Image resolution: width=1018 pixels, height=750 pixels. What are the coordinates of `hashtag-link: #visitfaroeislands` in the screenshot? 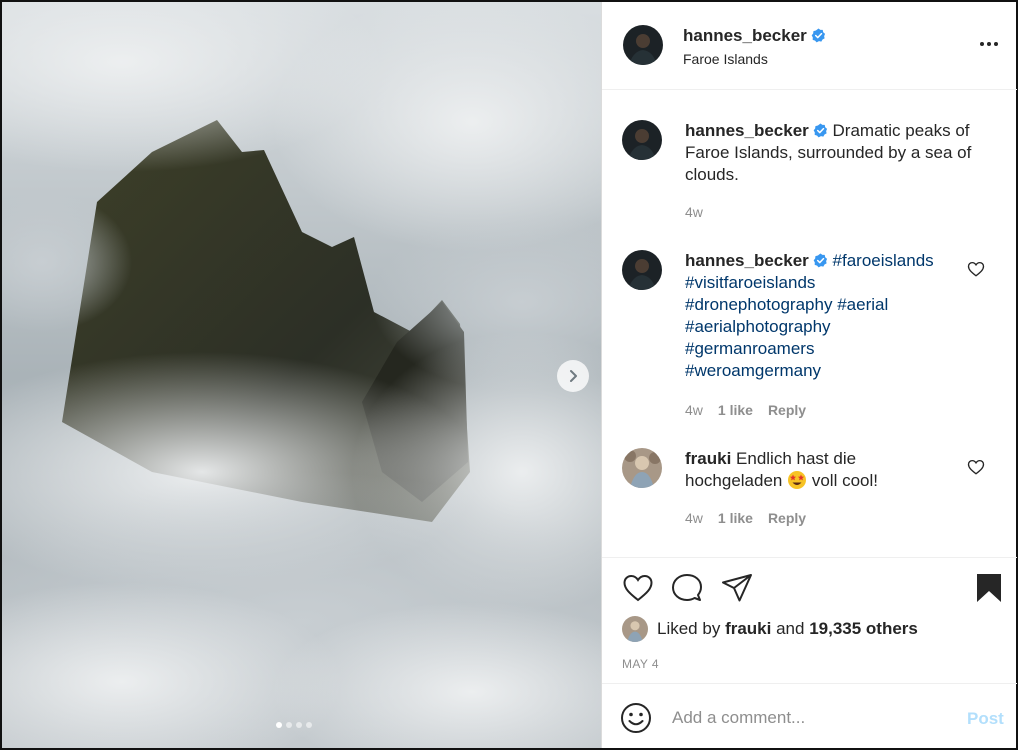 It's located at (750, 282).